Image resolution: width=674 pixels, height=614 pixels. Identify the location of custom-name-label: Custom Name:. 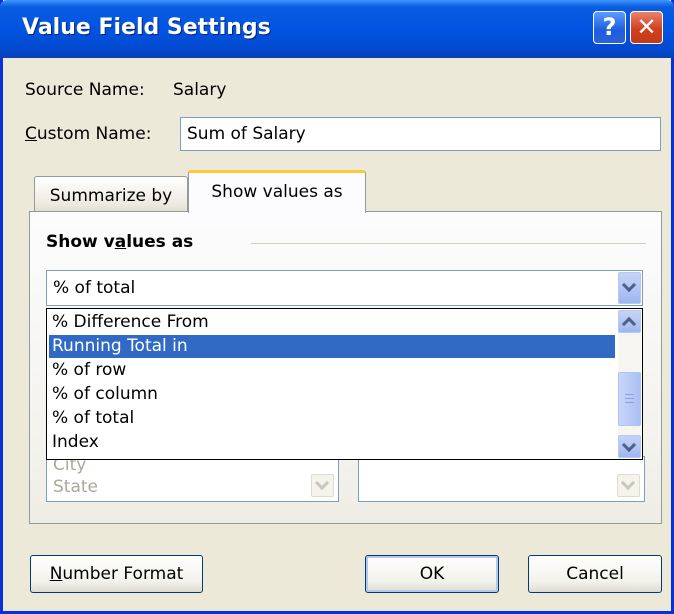
(88, 134).